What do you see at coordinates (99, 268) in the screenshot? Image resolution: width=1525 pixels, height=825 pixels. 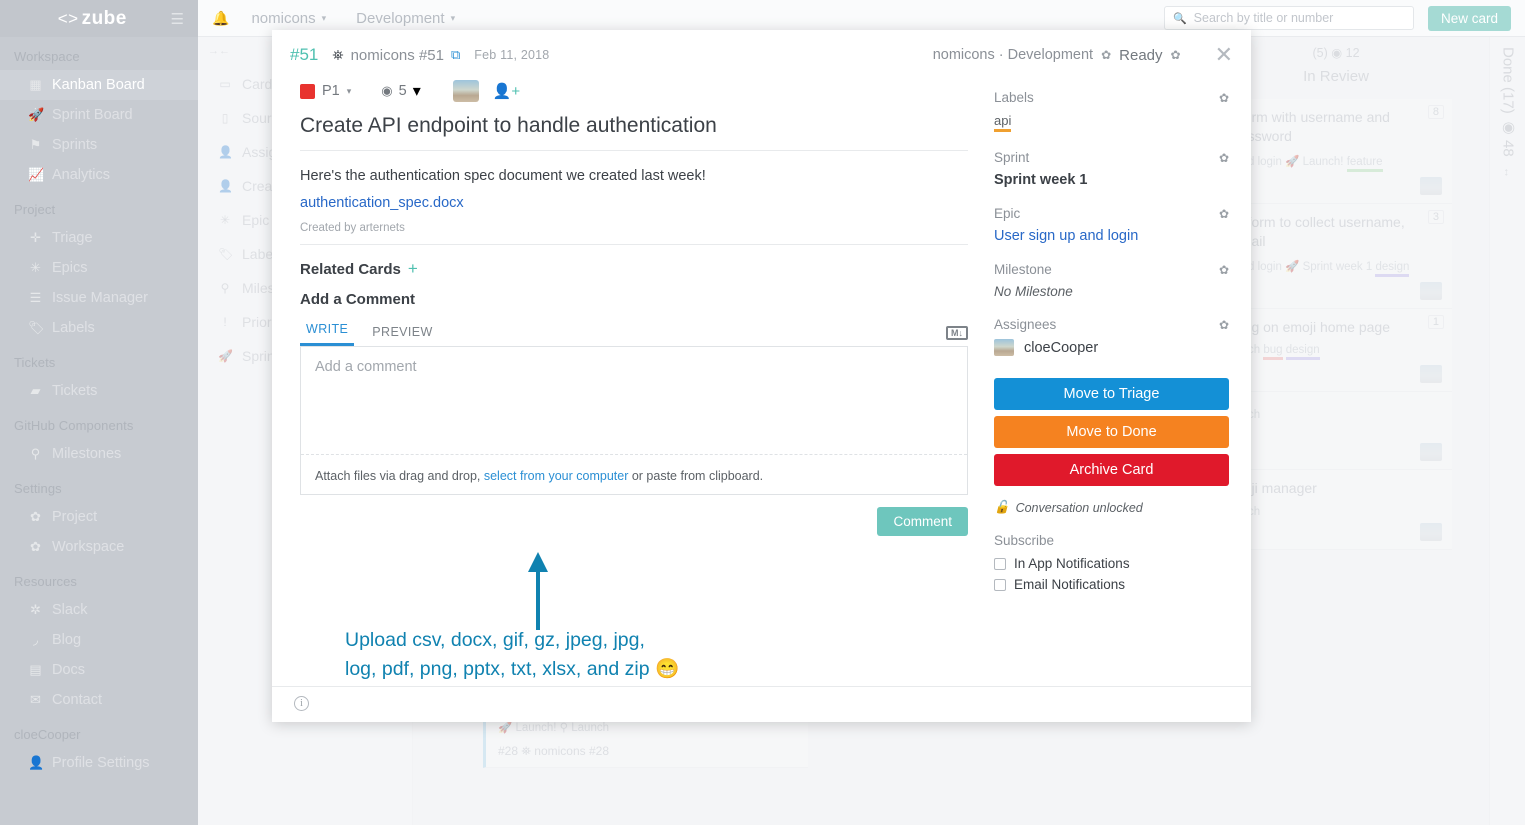 I see `sidebar-item-epics: ✳ Epics` at bounding box center [99, 268].